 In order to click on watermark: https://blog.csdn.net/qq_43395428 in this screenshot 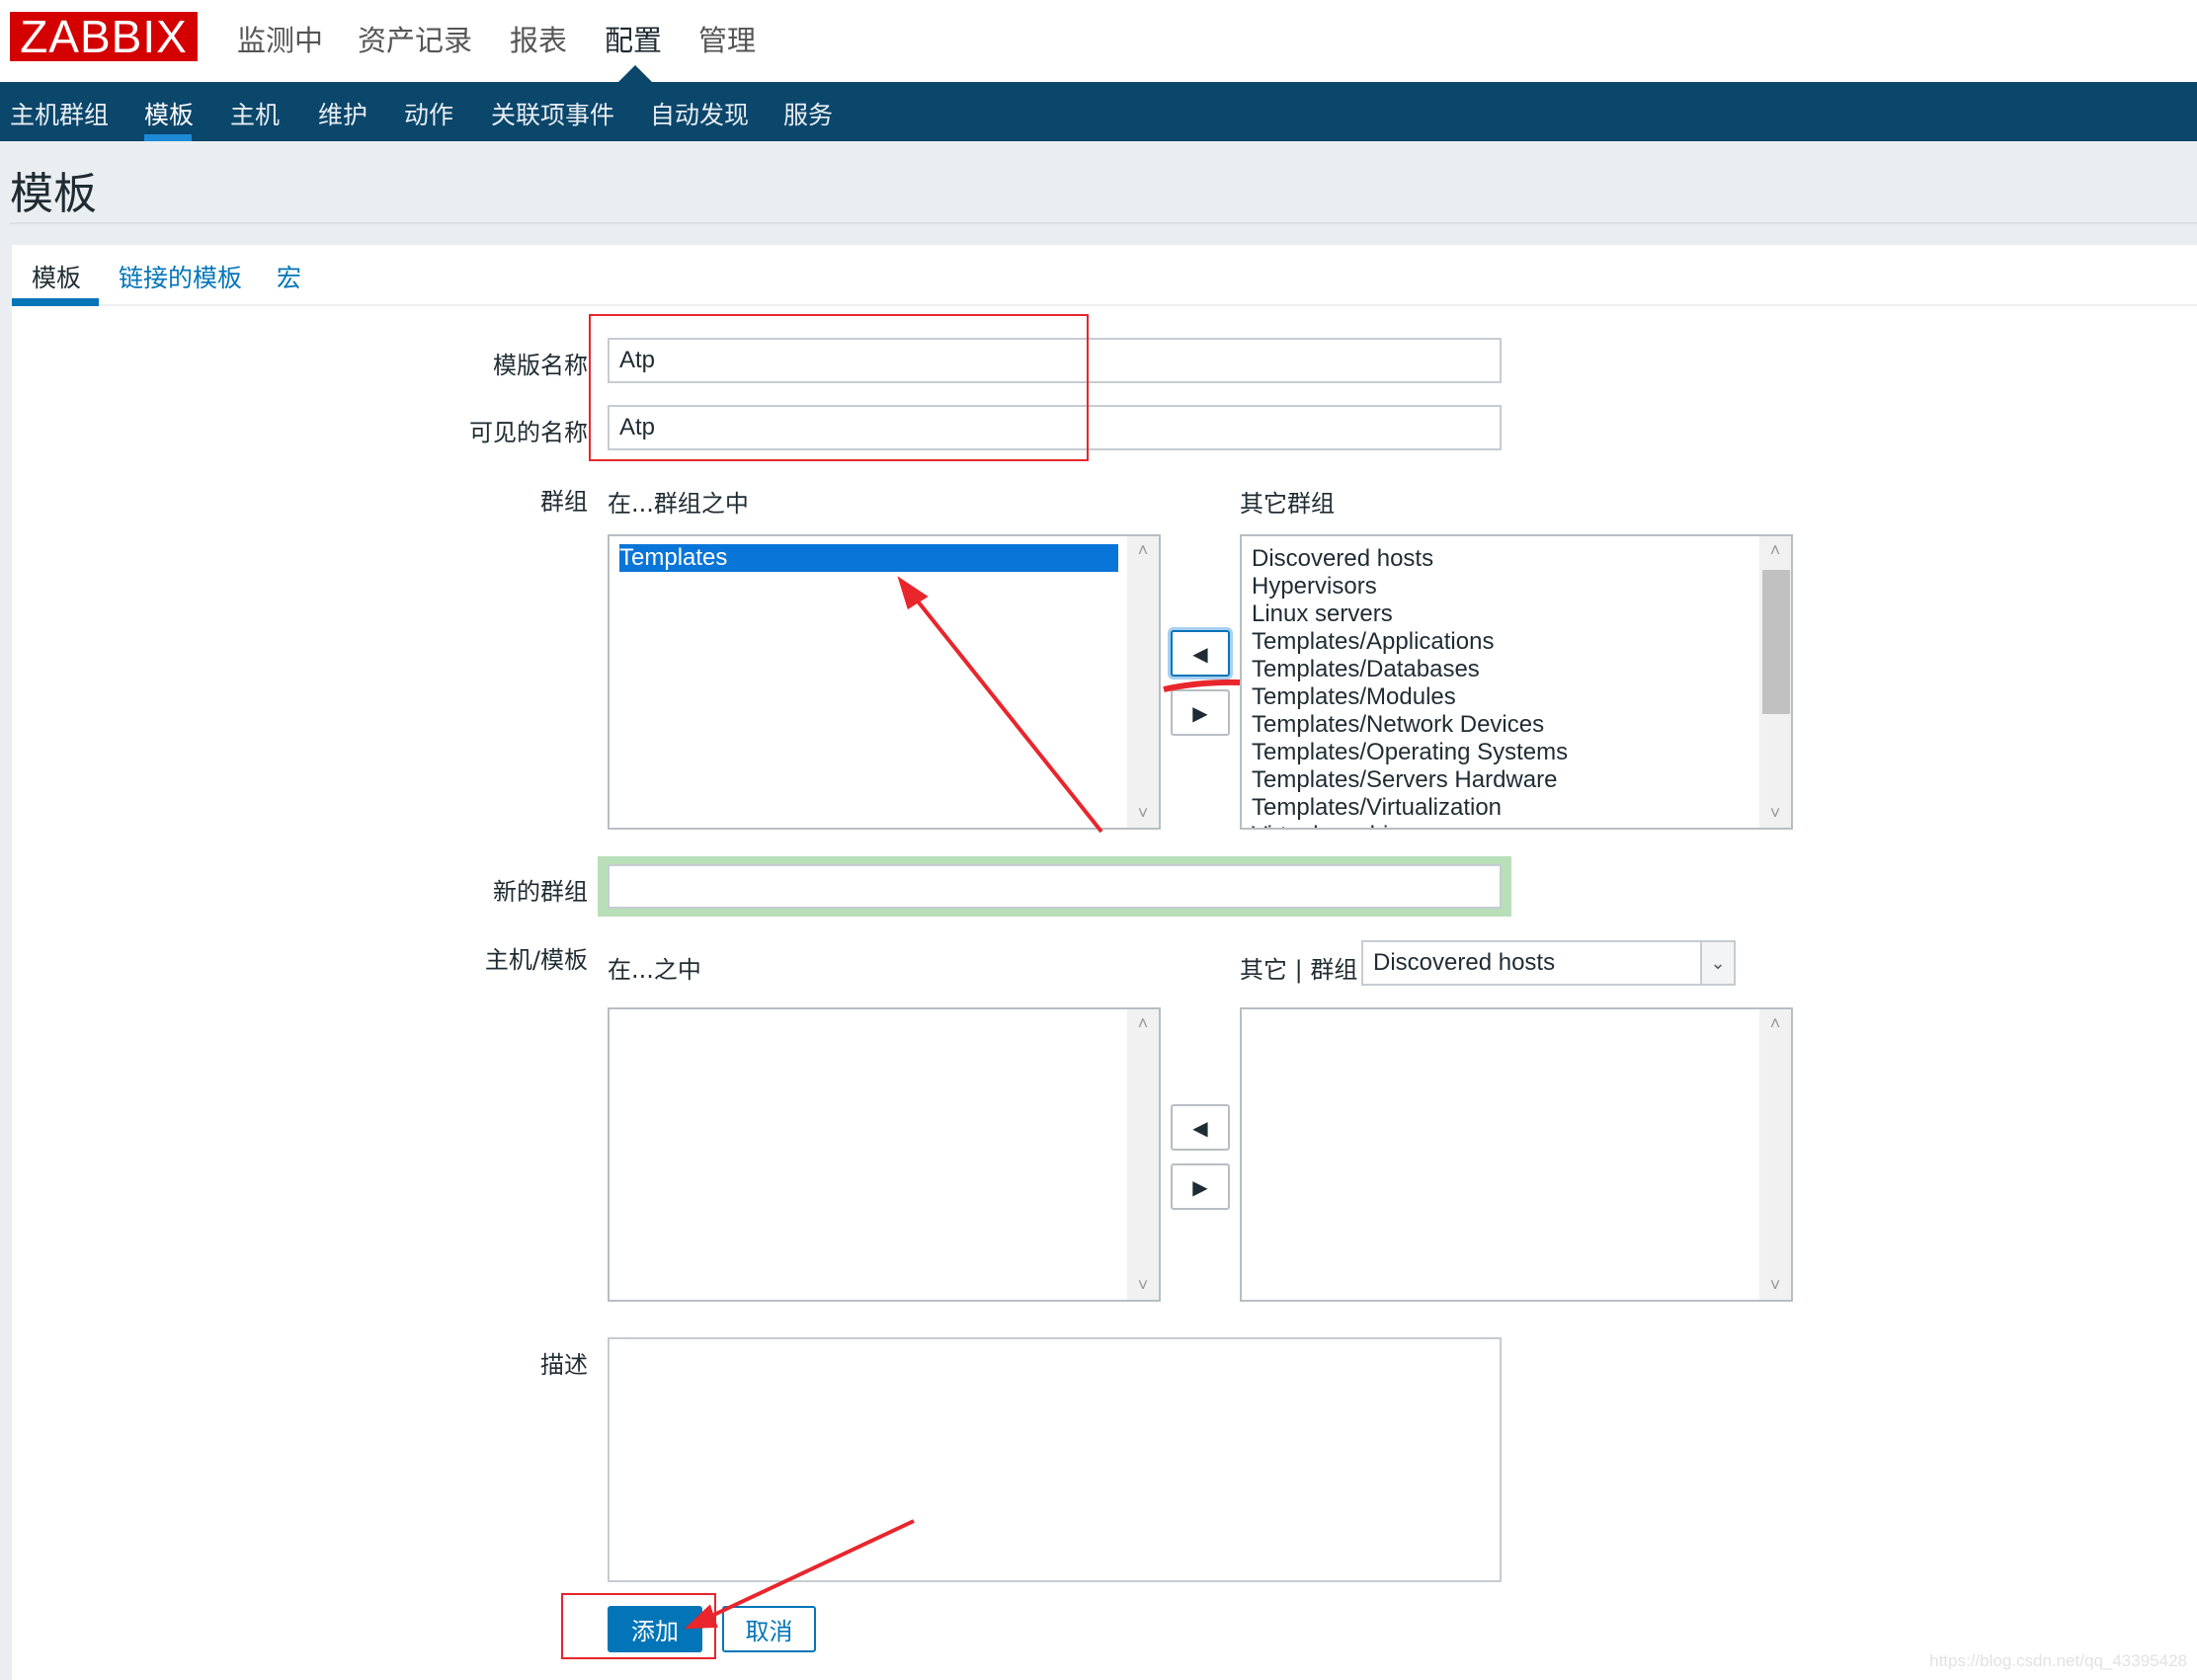, I will do `click(2058, 1660)`.